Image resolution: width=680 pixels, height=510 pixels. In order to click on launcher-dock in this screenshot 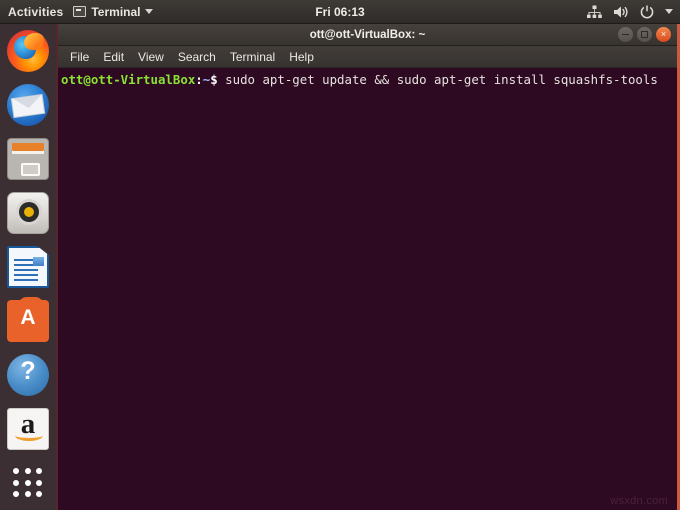, I will do `click(28, 267)`.